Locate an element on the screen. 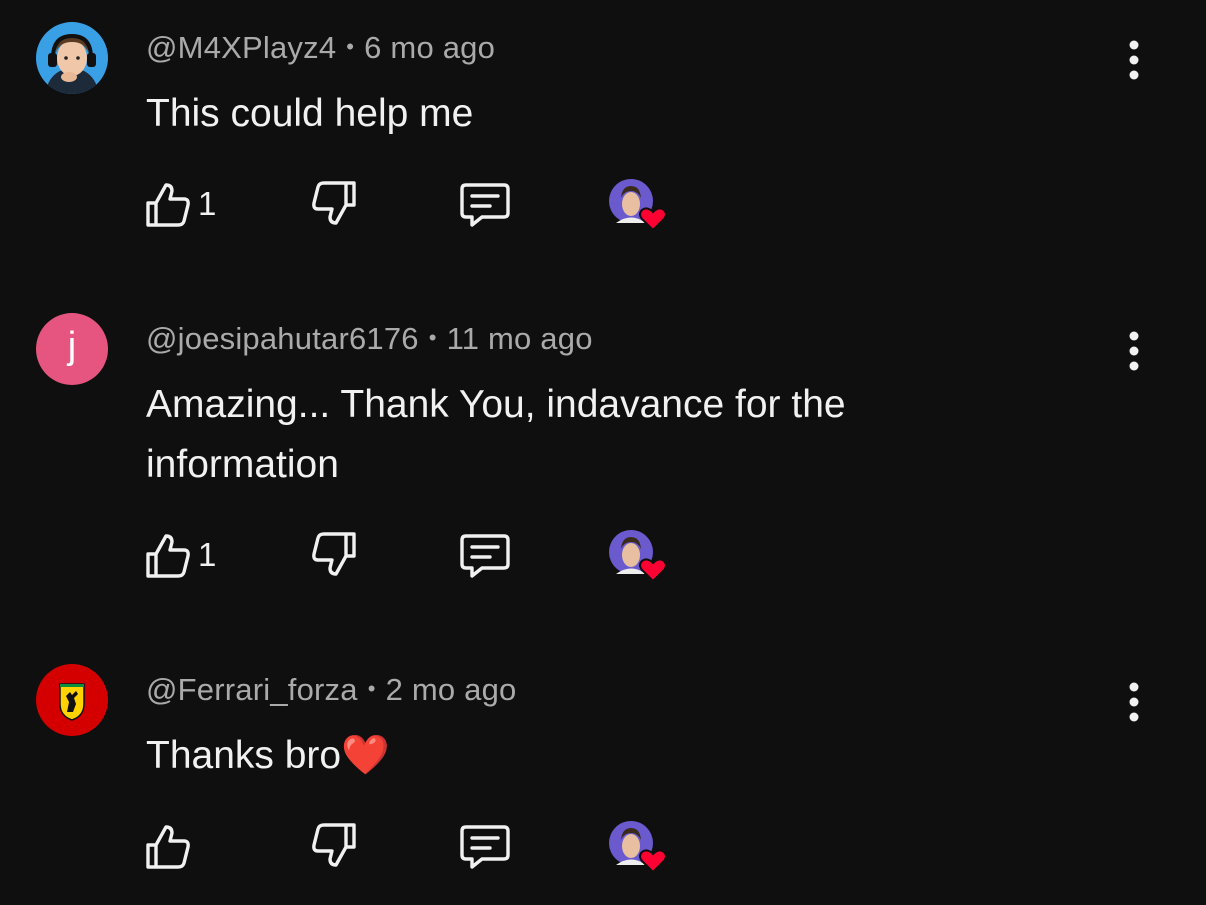  author-avatar: j is located at coordinates (72, 349).